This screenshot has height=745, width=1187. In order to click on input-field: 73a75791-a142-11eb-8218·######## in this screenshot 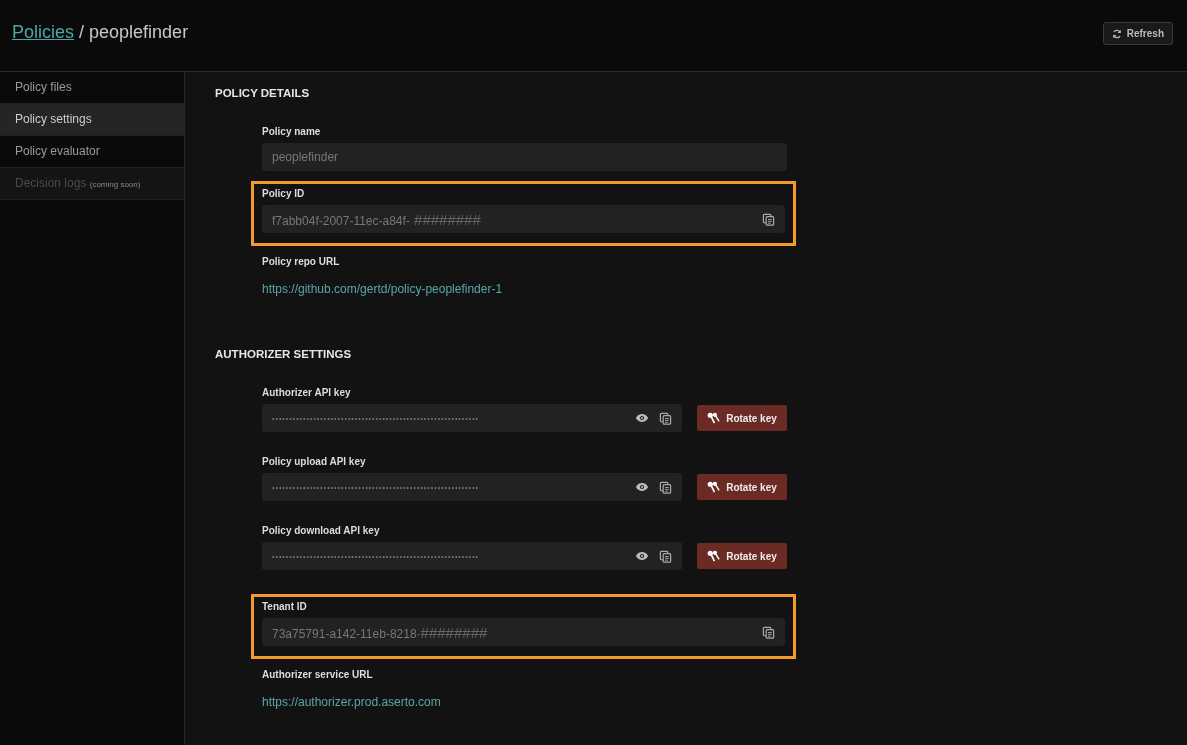, I will do `click(523, 632)`.